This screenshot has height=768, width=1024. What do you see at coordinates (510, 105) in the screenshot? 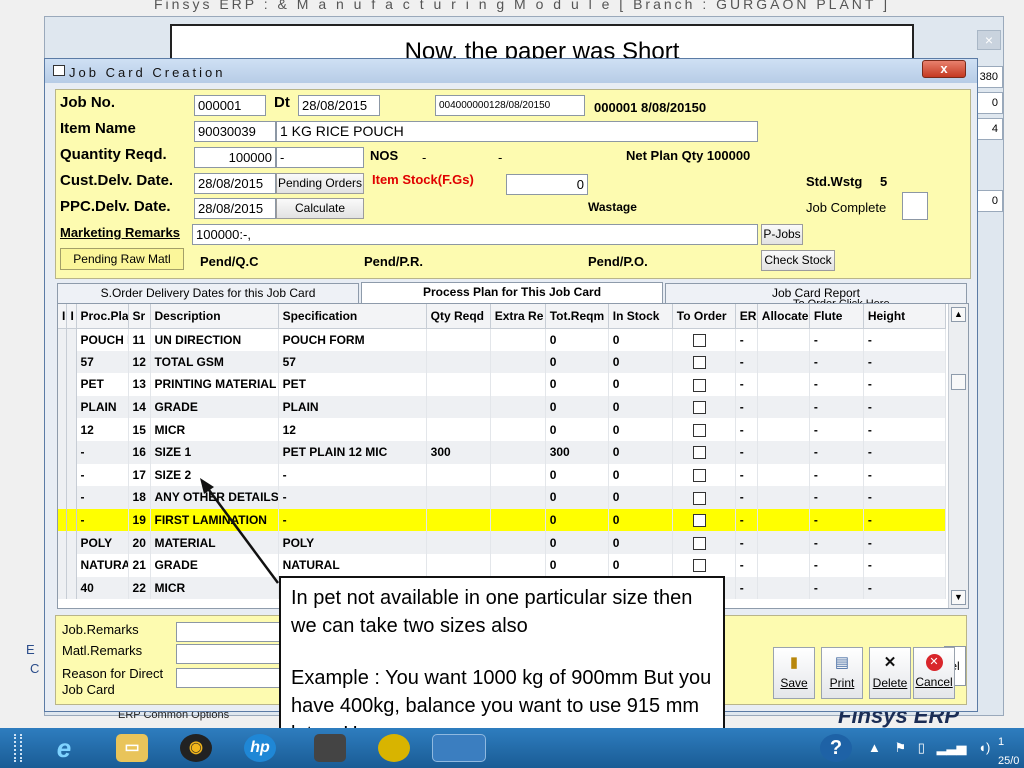
I see `reference-code-field: 004000000128/08/20150` at bounding box center [510, 105].